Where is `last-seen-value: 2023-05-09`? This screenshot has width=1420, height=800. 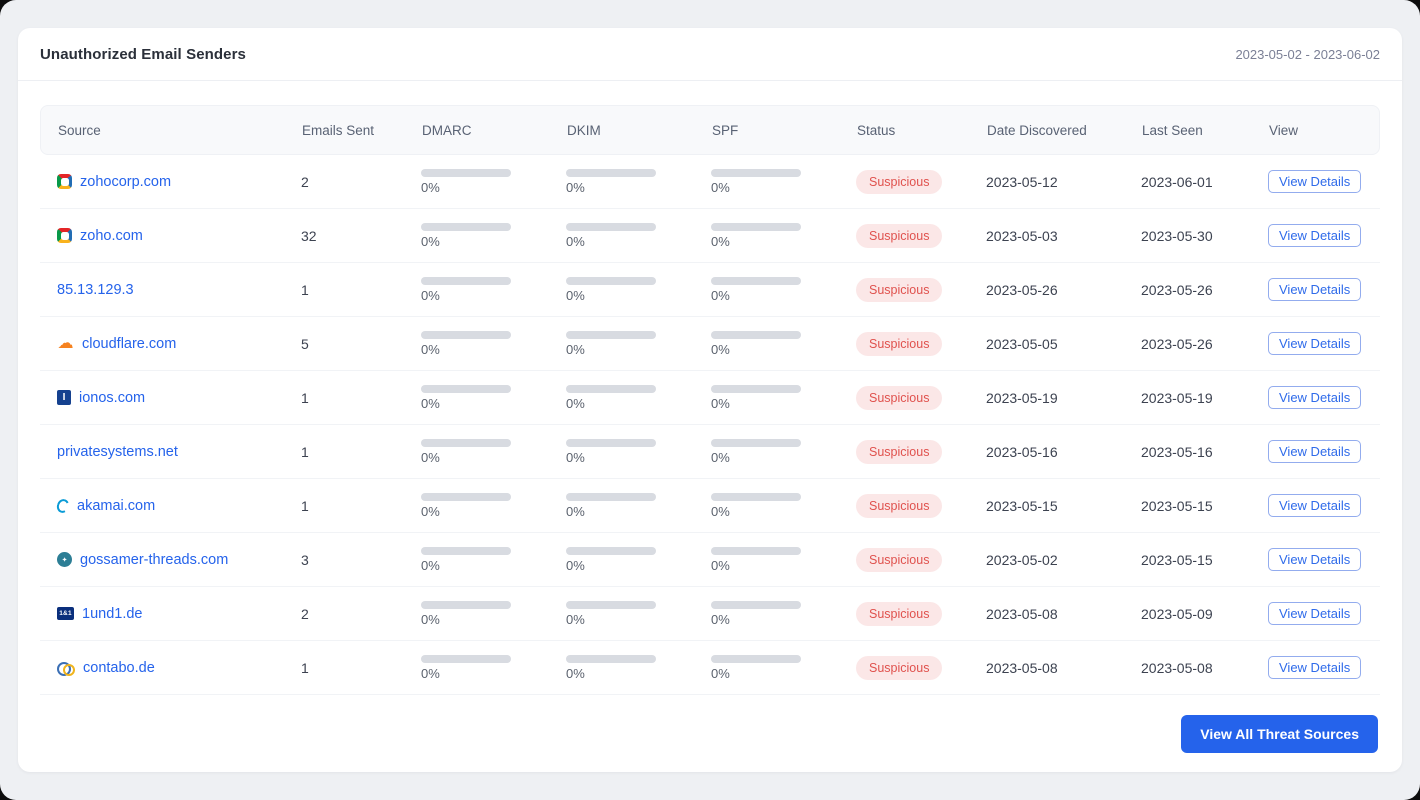
last-seen-value: 2023-05-09 is located at coordinates (1177, 613).